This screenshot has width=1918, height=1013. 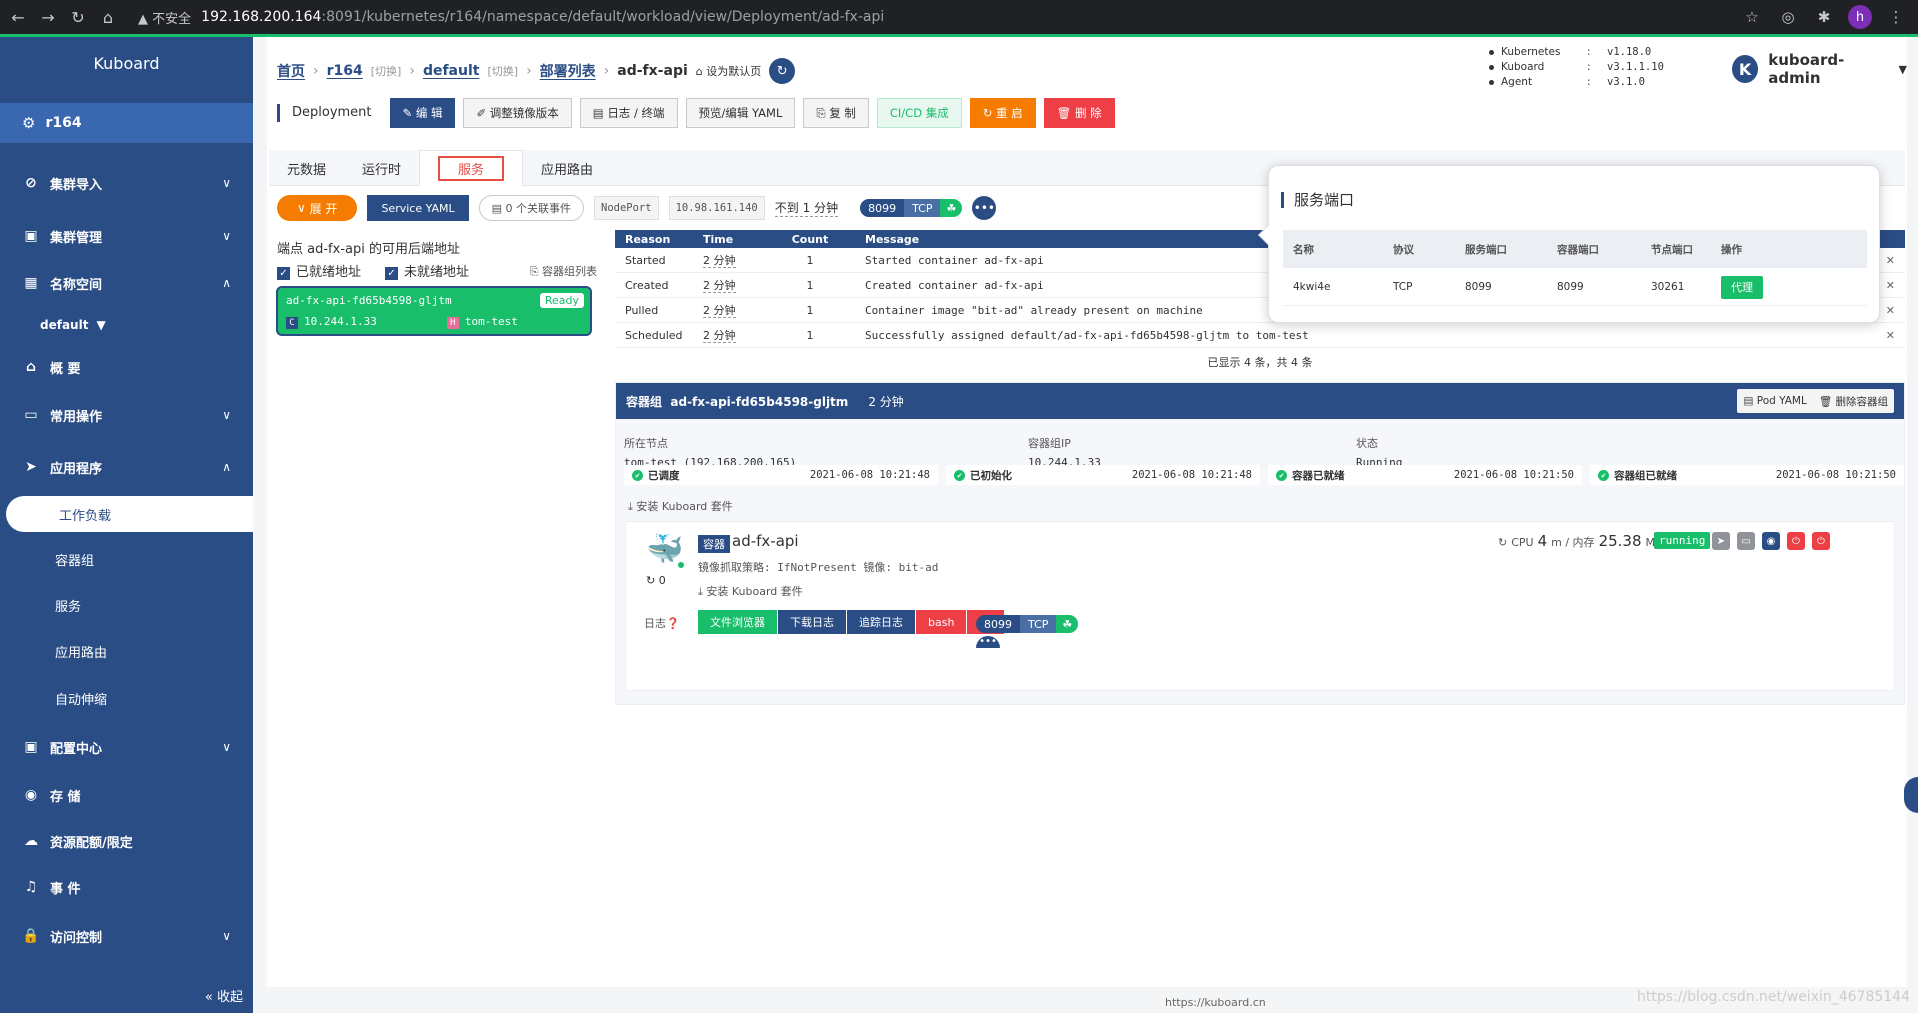 I want to click on crumb-home: 首页, so click(x=291, y=71).